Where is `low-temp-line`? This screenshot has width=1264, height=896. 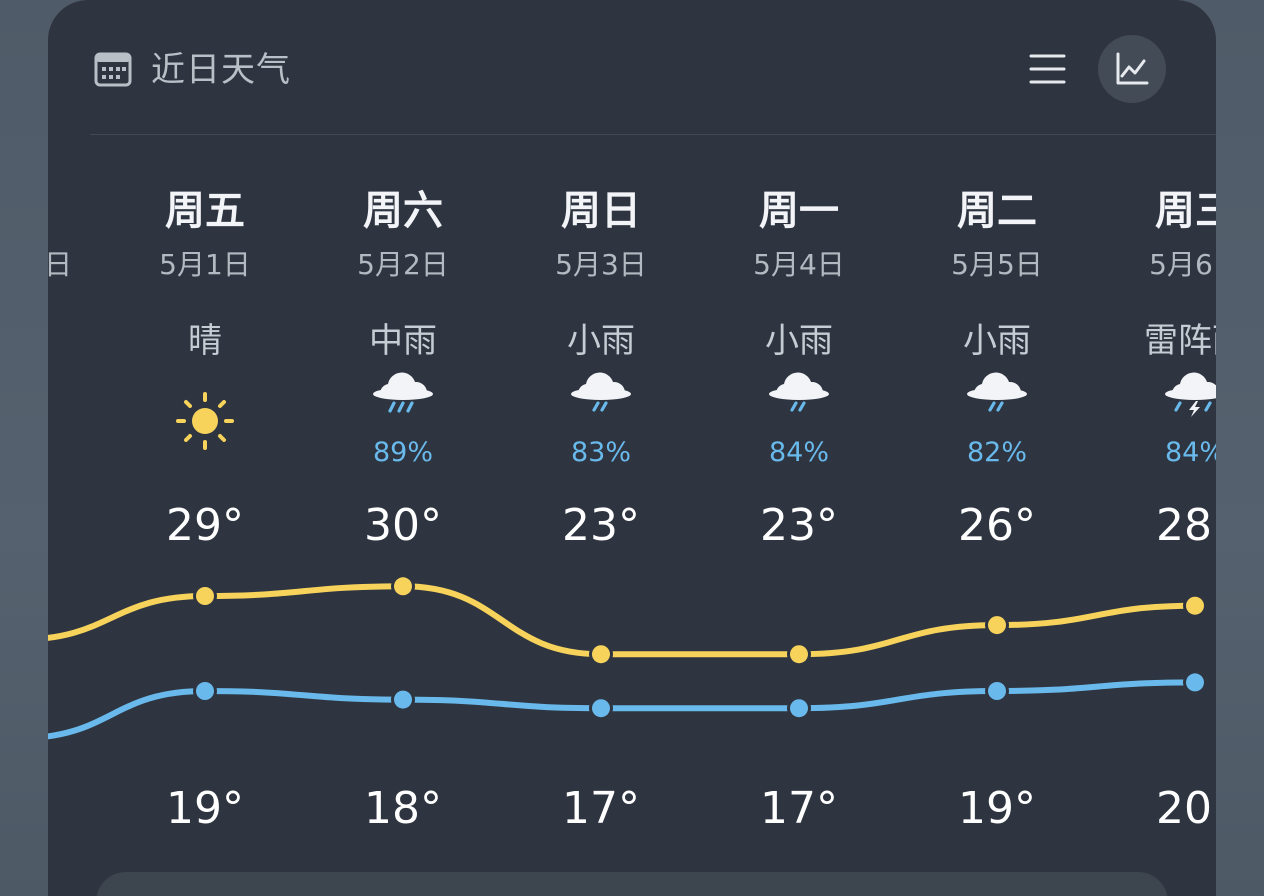 low-temp-line is located at coordinates (623, 709).